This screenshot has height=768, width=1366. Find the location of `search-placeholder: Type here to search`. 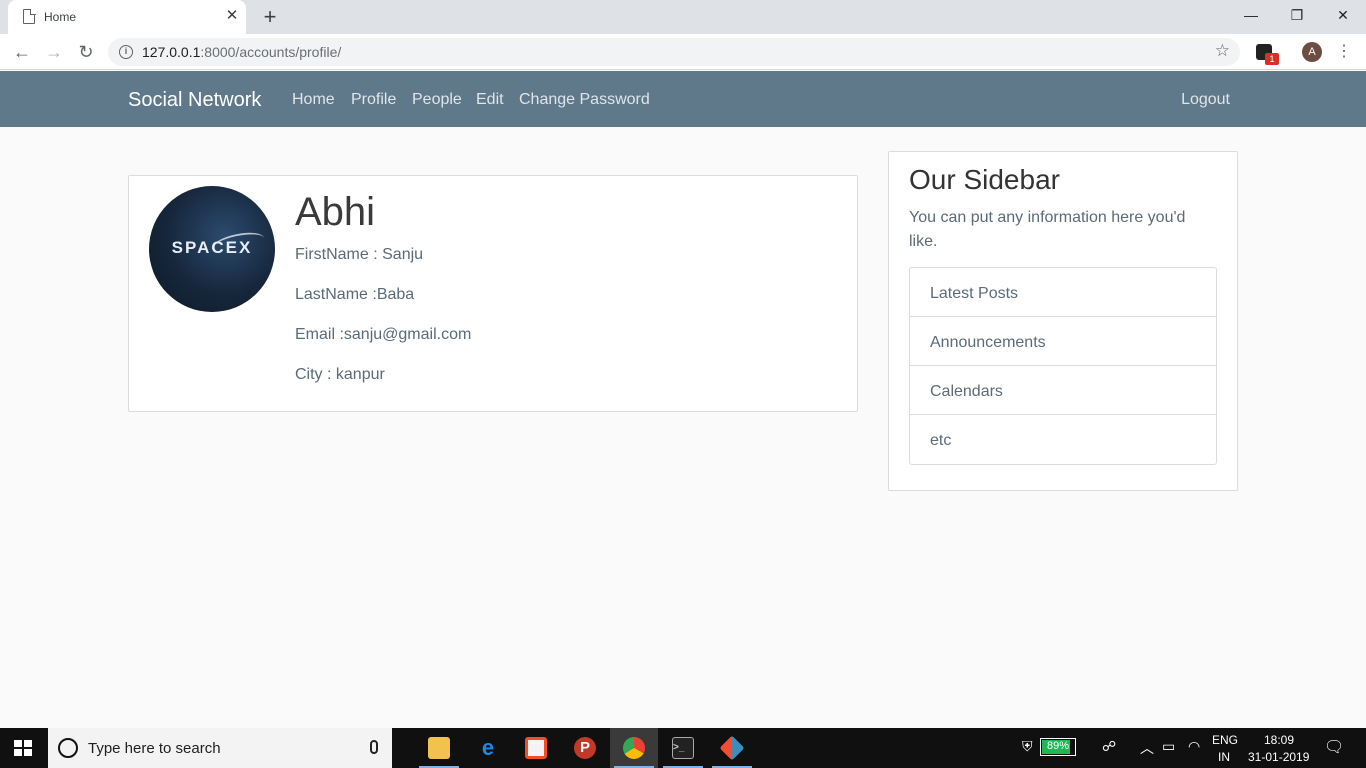

search-placeholder: Type here to search is located at coordinates (154, 748).